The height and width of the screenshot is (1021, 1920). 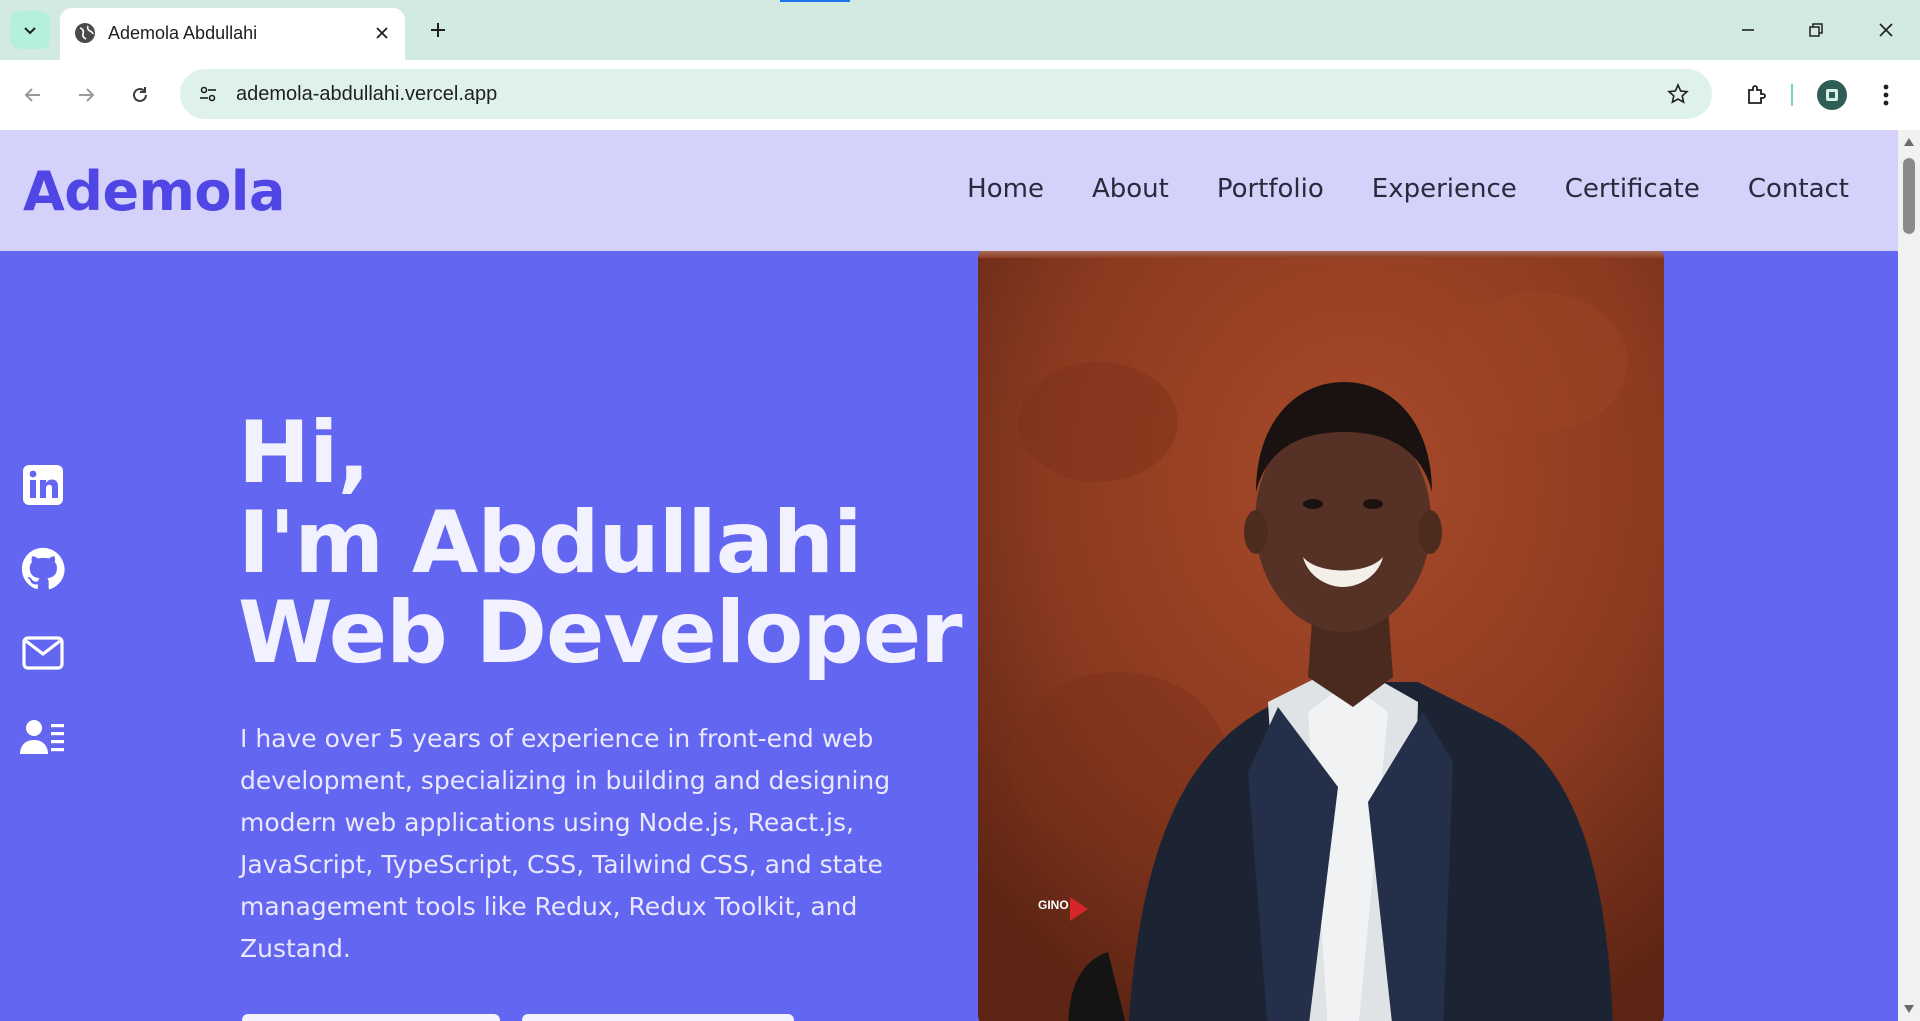 What do you see at coordinates (1798, 189) in the screenshot?
I see `nav-contact: Contact` at bounding box center [1798, 189].